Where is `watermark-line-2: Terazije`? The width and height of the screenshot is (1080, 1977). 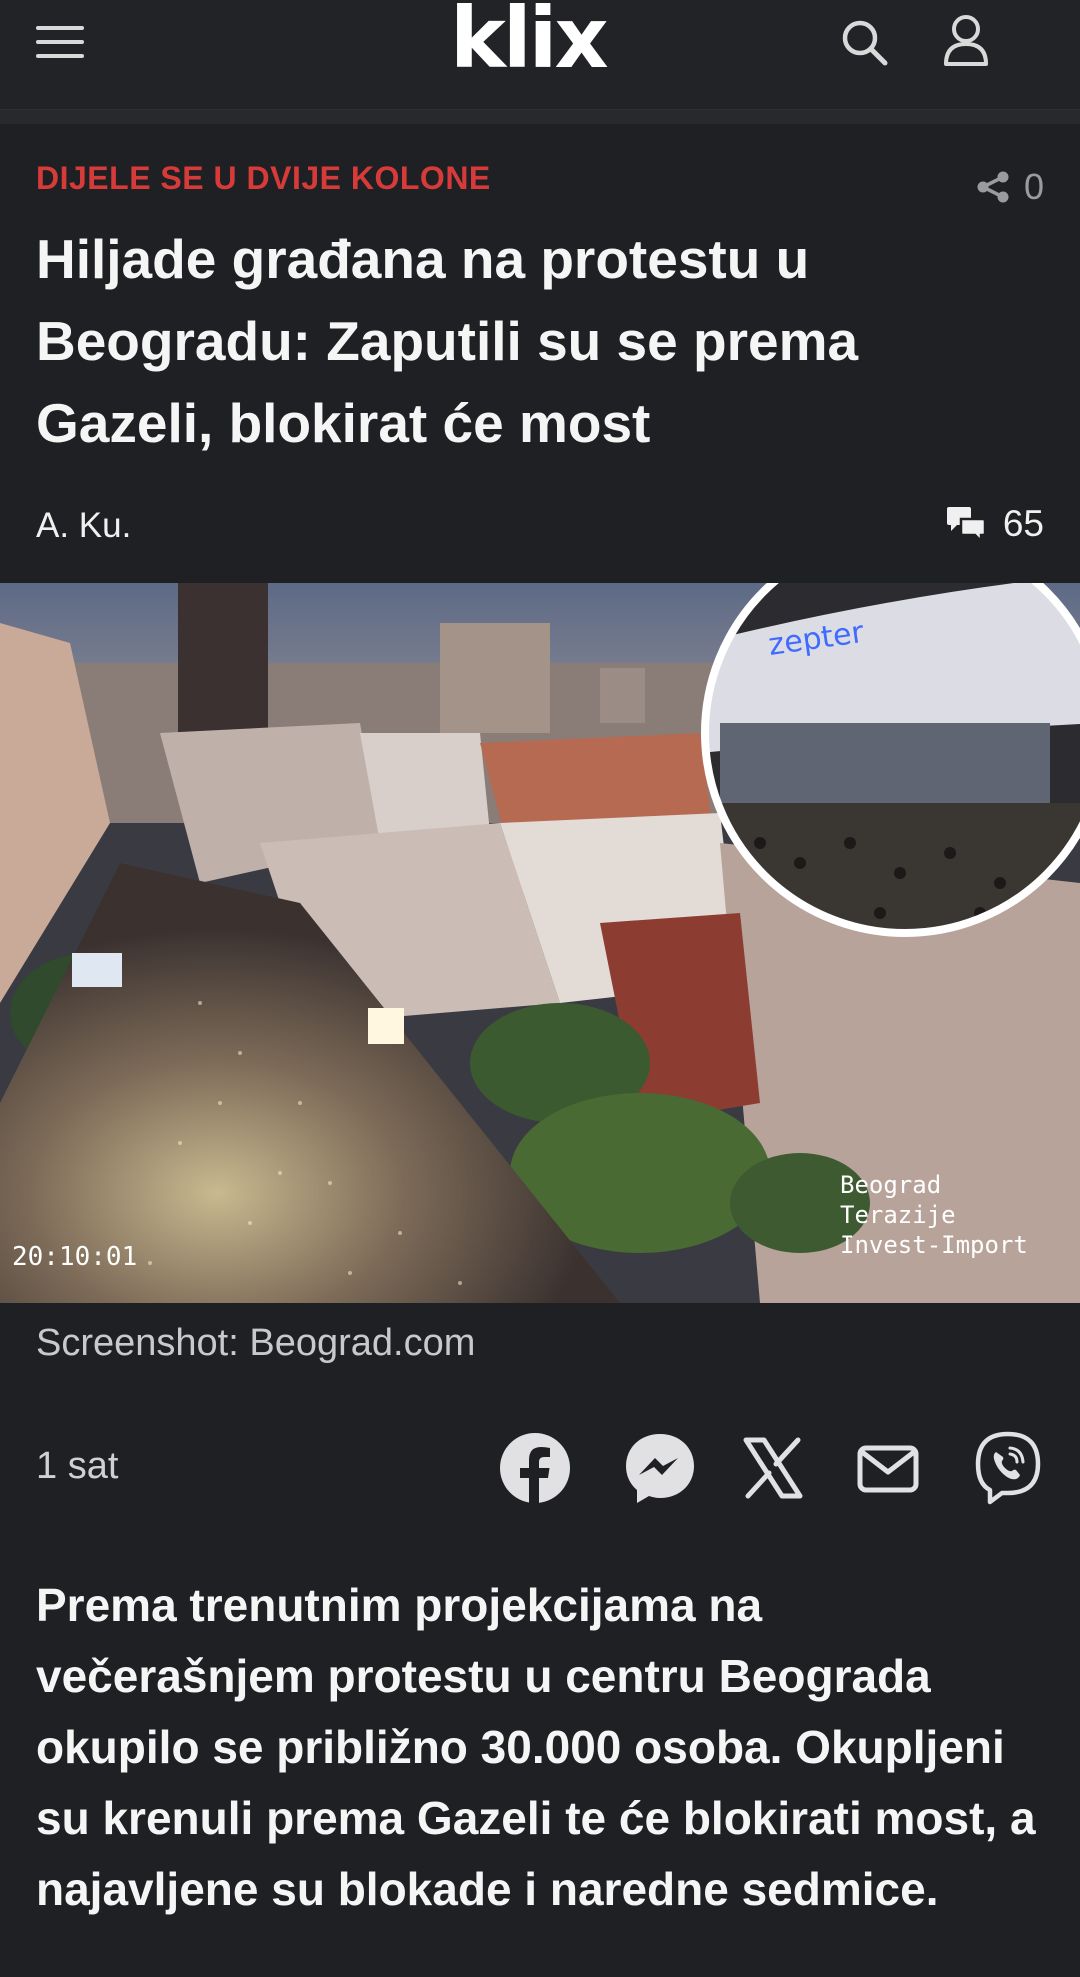
watermark-line-2: Terazije is located at coordinates (898, 1215).